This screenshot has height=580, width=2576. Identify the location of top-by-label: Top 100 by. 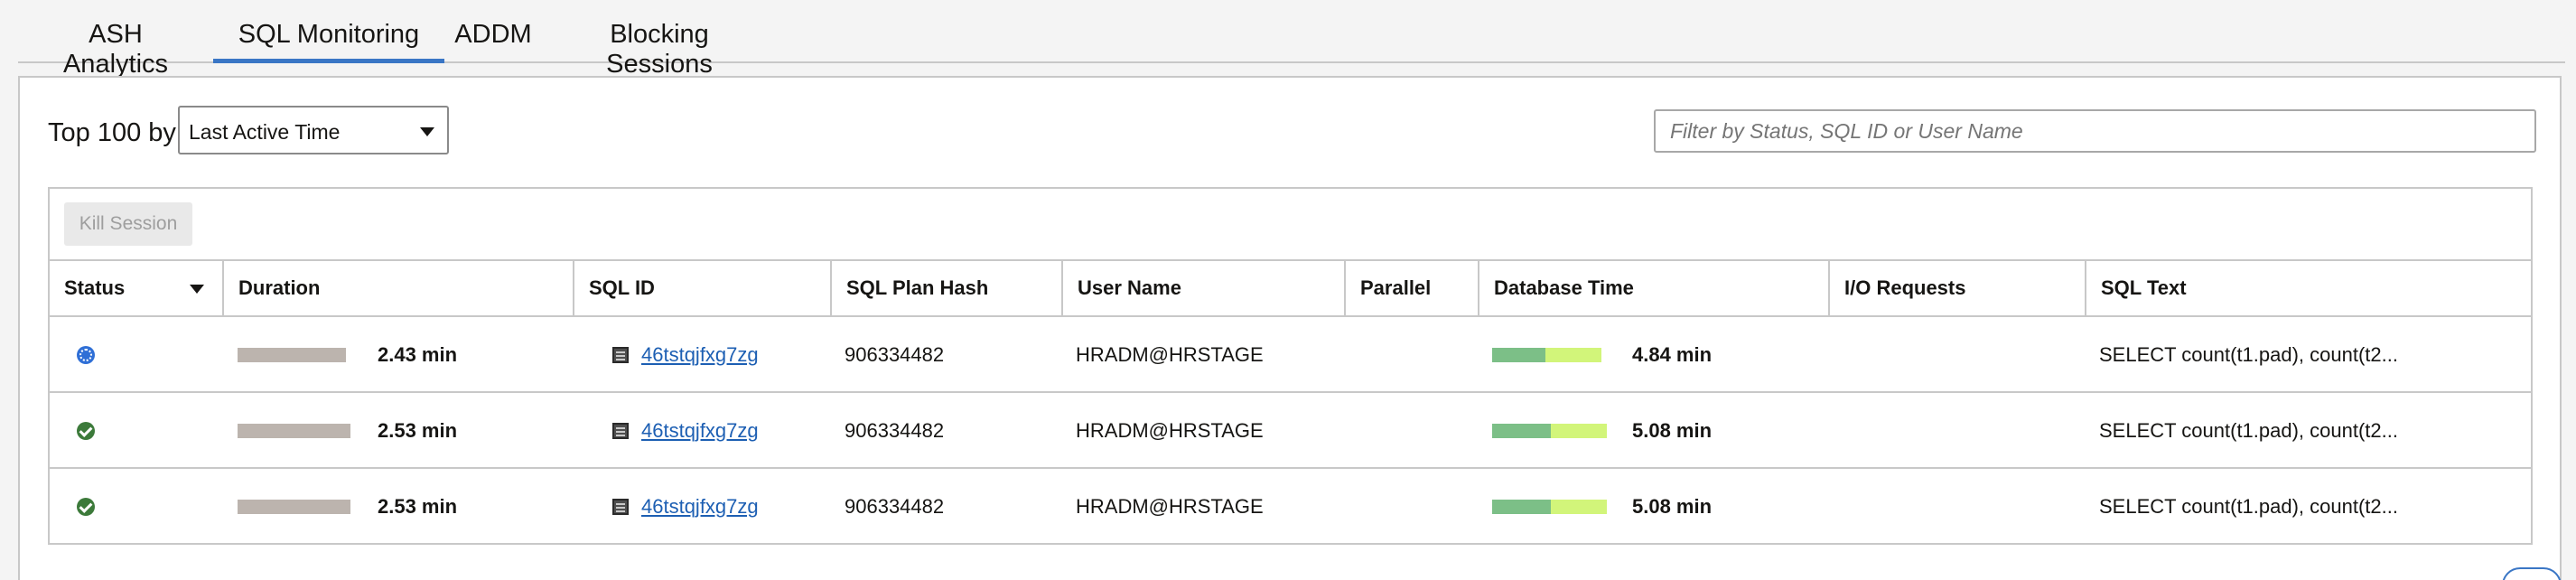
(112, 132).